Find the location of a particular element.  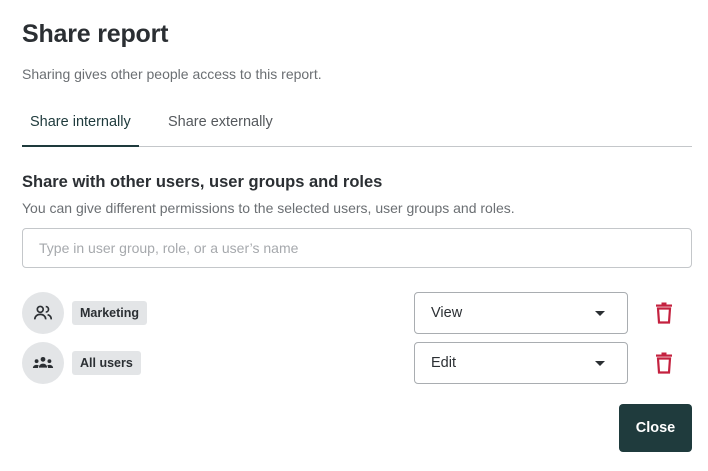

tab-share-internally: Share internally is located at coordinates (80, 125).